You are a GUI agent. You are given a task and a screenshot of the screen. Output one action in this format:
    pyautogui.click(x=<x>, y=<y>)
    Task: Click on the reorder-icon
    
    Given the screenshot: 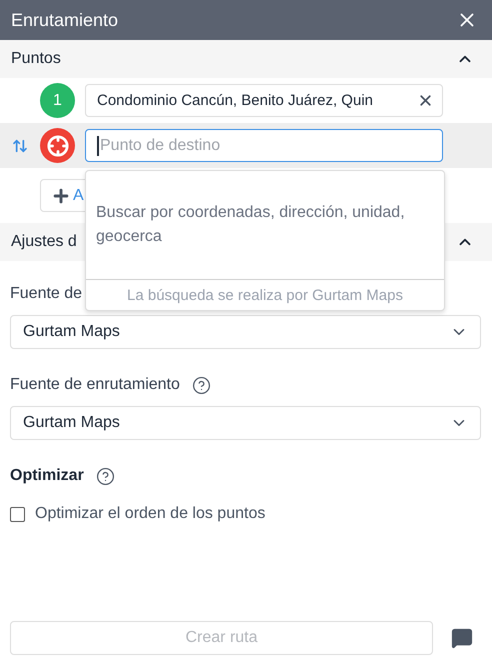 What is the action you would take?
    pyautogui.click(x=20, y=146)
    